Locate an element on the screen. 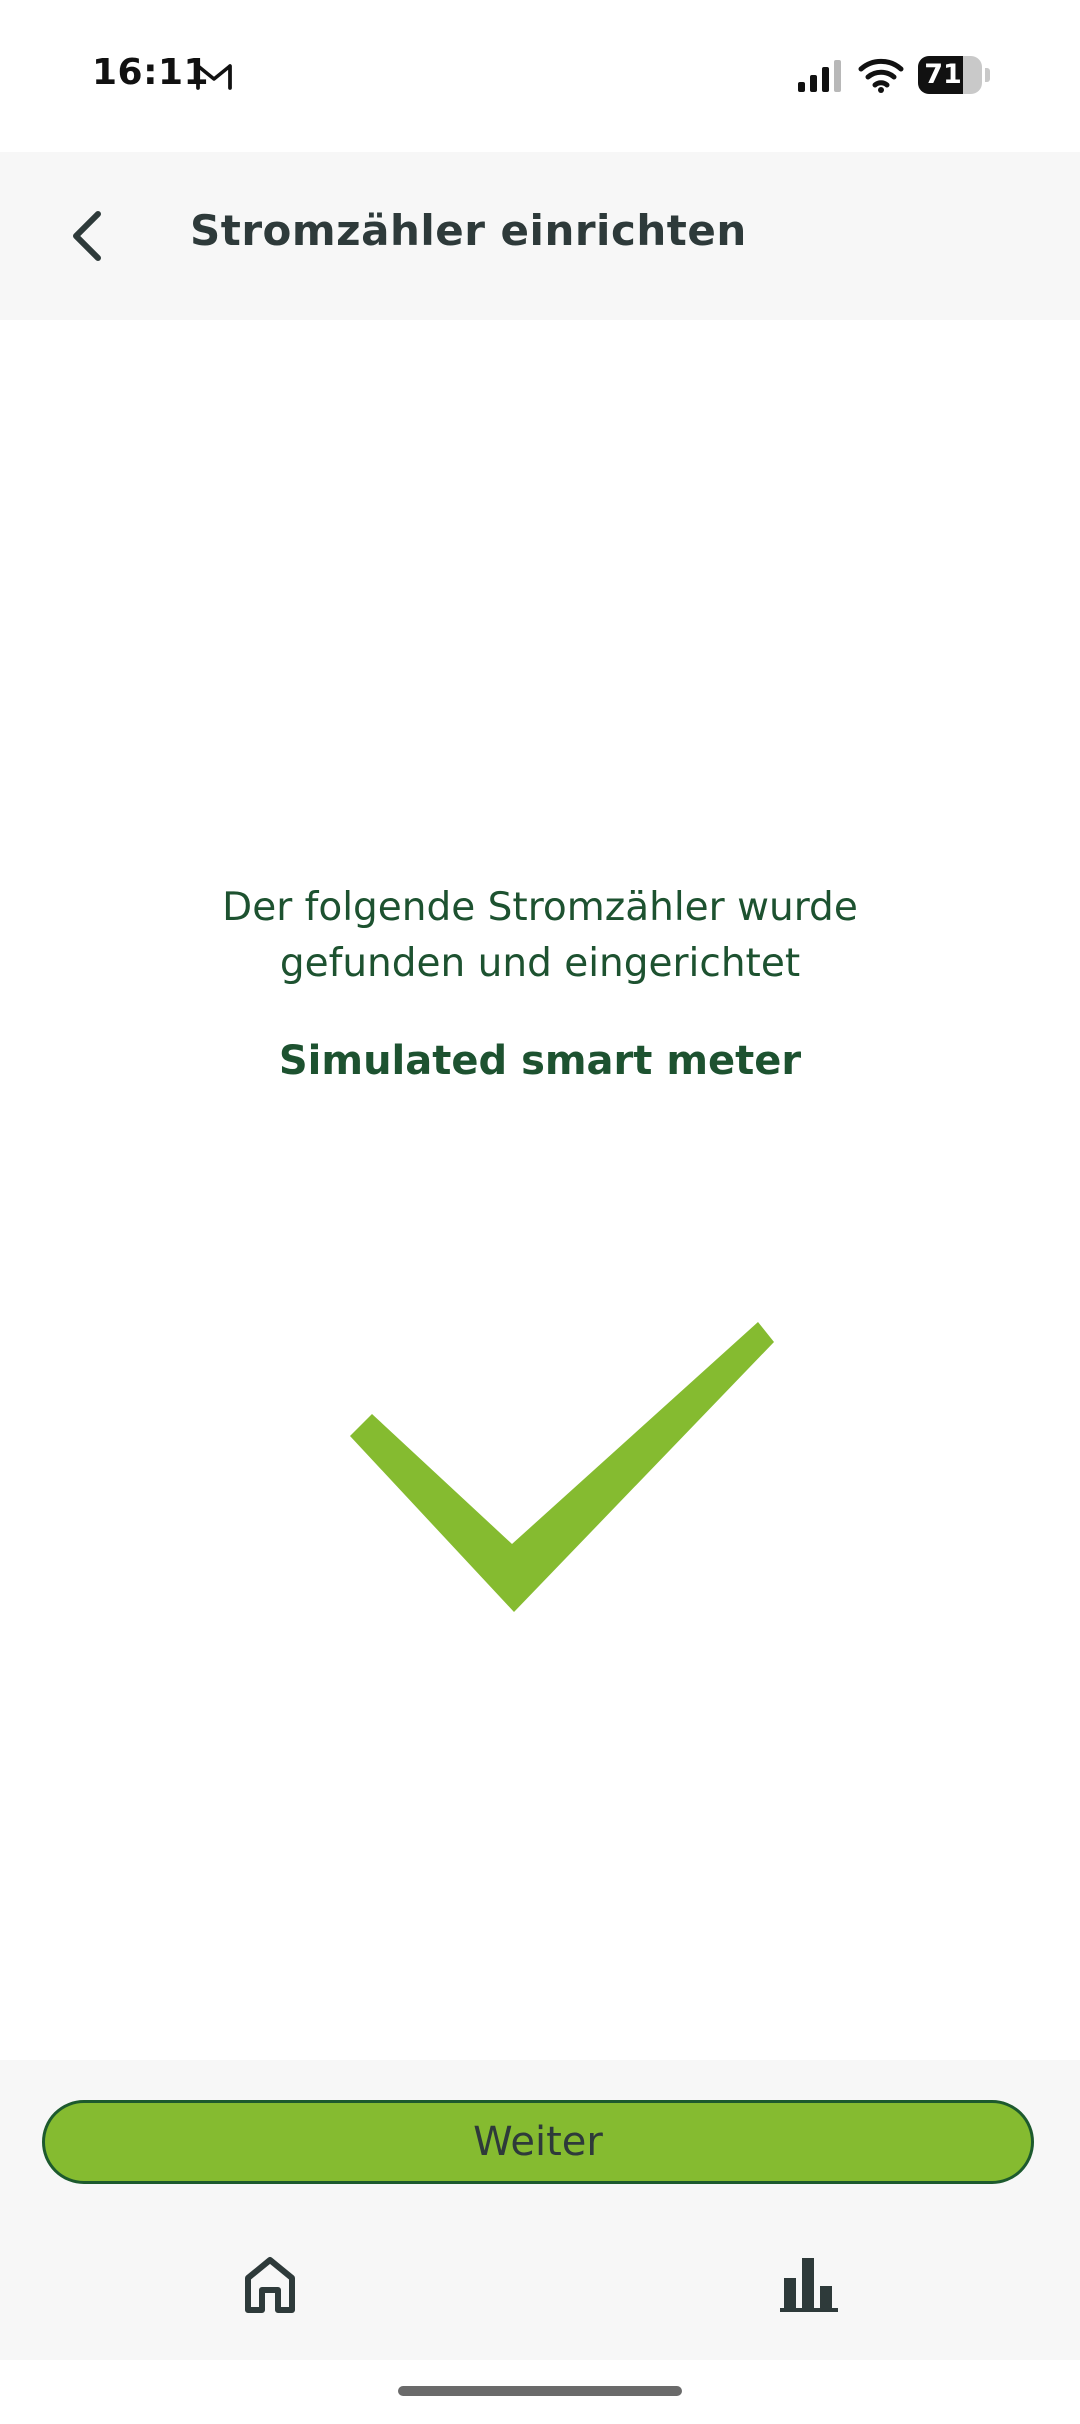  status-bar: 16:11 71 is located at coordinates (540, 76).